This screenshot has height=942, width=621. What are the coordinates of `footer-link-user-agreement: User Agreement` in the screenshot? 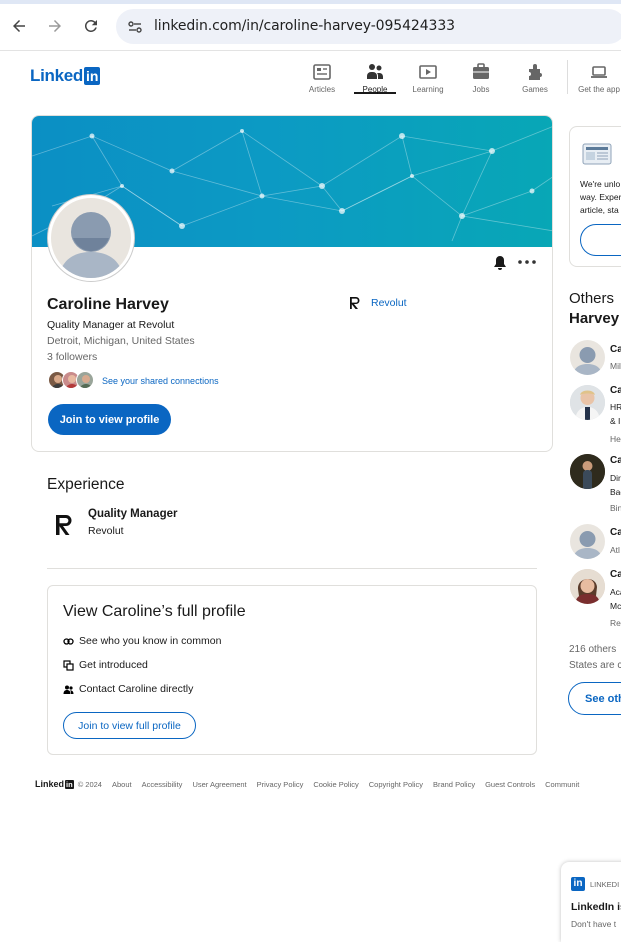 It's located at (219, 784).